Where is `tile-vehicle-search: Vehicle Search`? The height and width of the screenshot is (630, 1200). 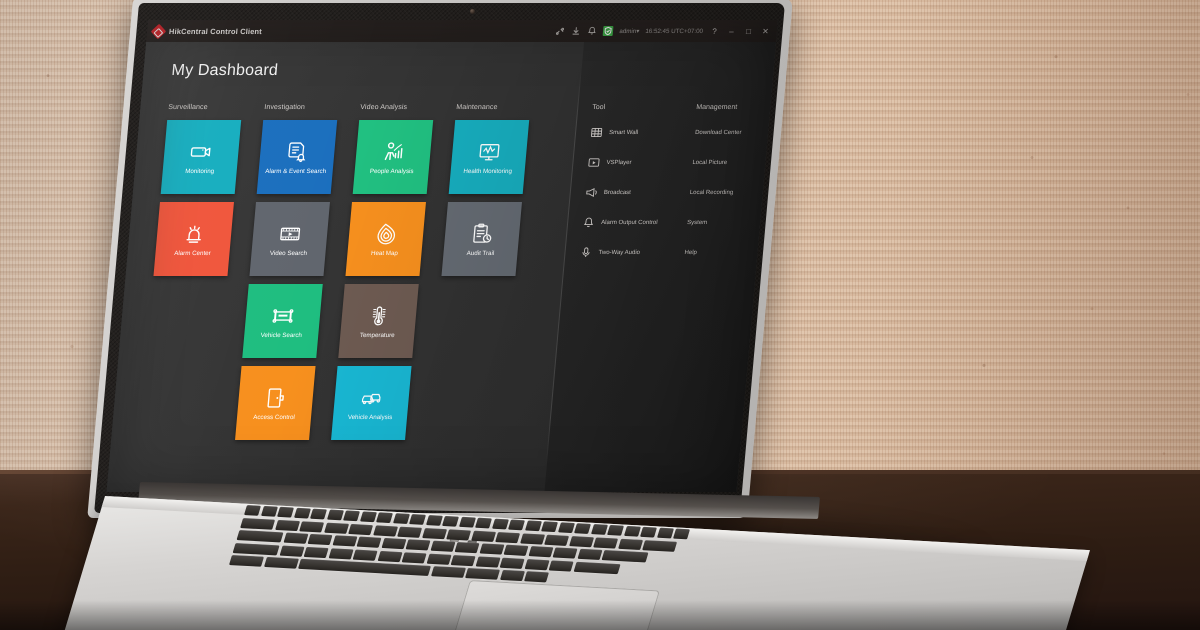 tile-vehicle-search: Vehicle Search is located at coordinates (282, 321).